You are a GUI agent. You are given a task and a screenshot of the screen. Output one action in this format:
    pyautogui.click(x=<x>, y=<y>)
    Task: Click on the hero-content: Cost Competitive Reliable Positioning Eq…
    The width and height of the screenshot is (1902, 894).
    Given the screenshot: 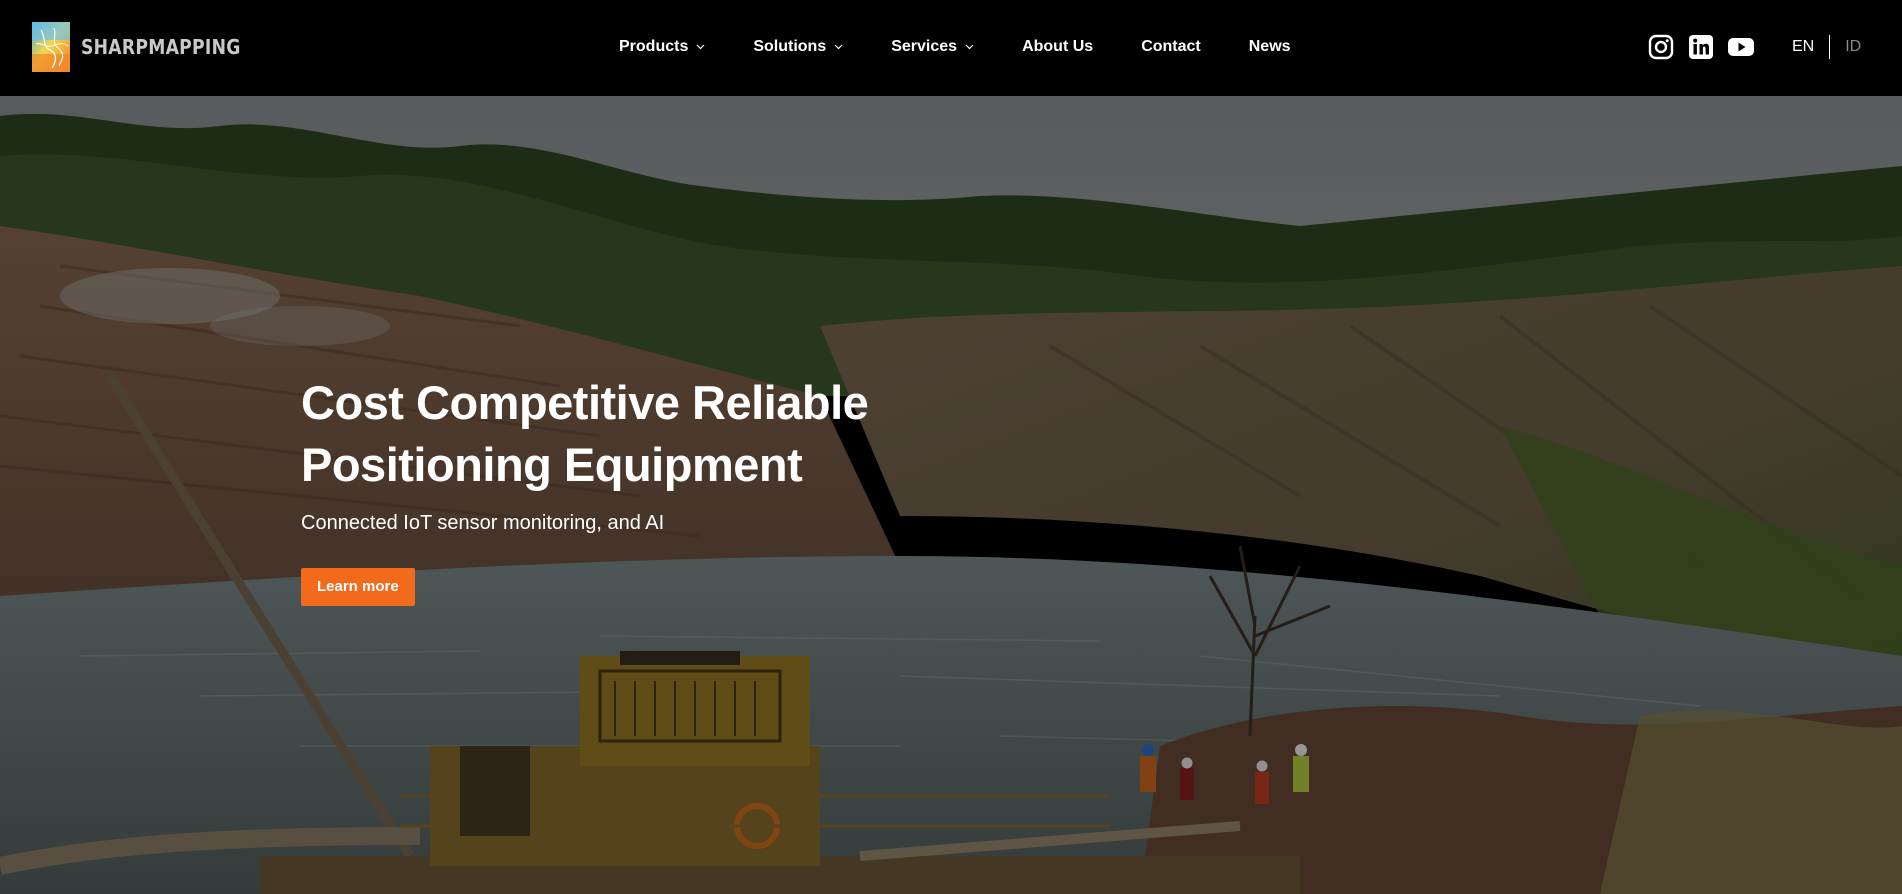 What is the action you would take?
    pyautogui.click(x=621, y=489)
    